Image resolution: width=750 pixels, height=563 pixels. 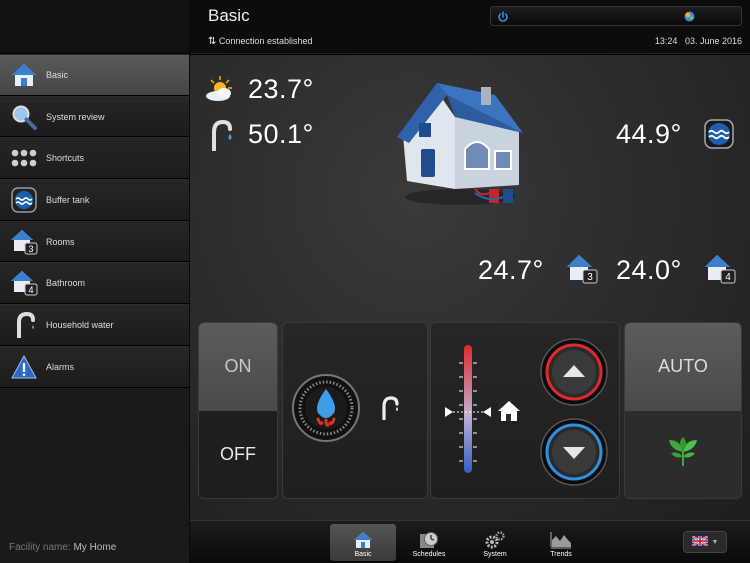 What do you see at coordinates (94, 27) in the screenshot?
I see `sidebar-header` at bounding box center [94, 27].